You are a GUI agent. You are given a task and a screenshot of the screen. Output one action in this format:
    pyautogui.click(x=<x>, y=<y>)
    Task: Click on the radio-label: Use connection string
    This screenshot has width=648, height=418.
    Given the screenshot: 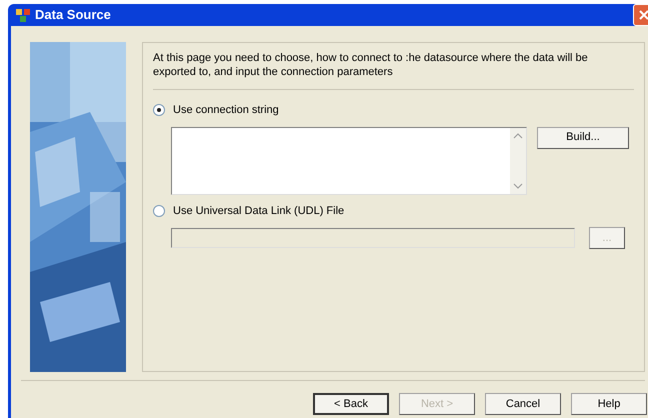 What is the action you would take?
    pyautogui.click(x=226, y=110)
    